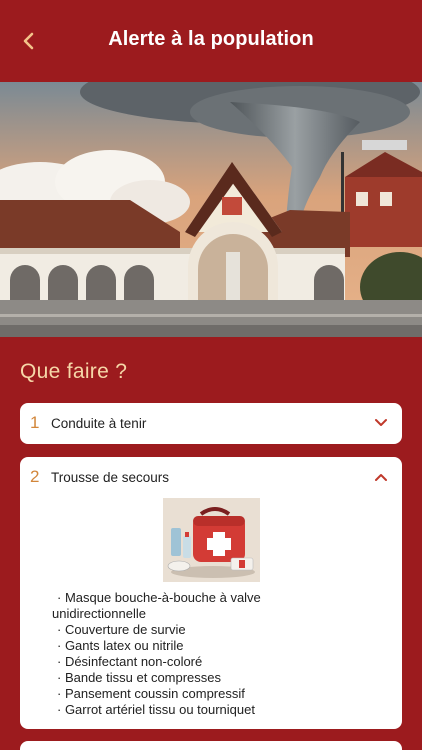 The image size is (422, 750). What do you see at coordinates (35, 476) in the screenshot?
I see `accordion-number: 2` at bounding box center [35, 476].